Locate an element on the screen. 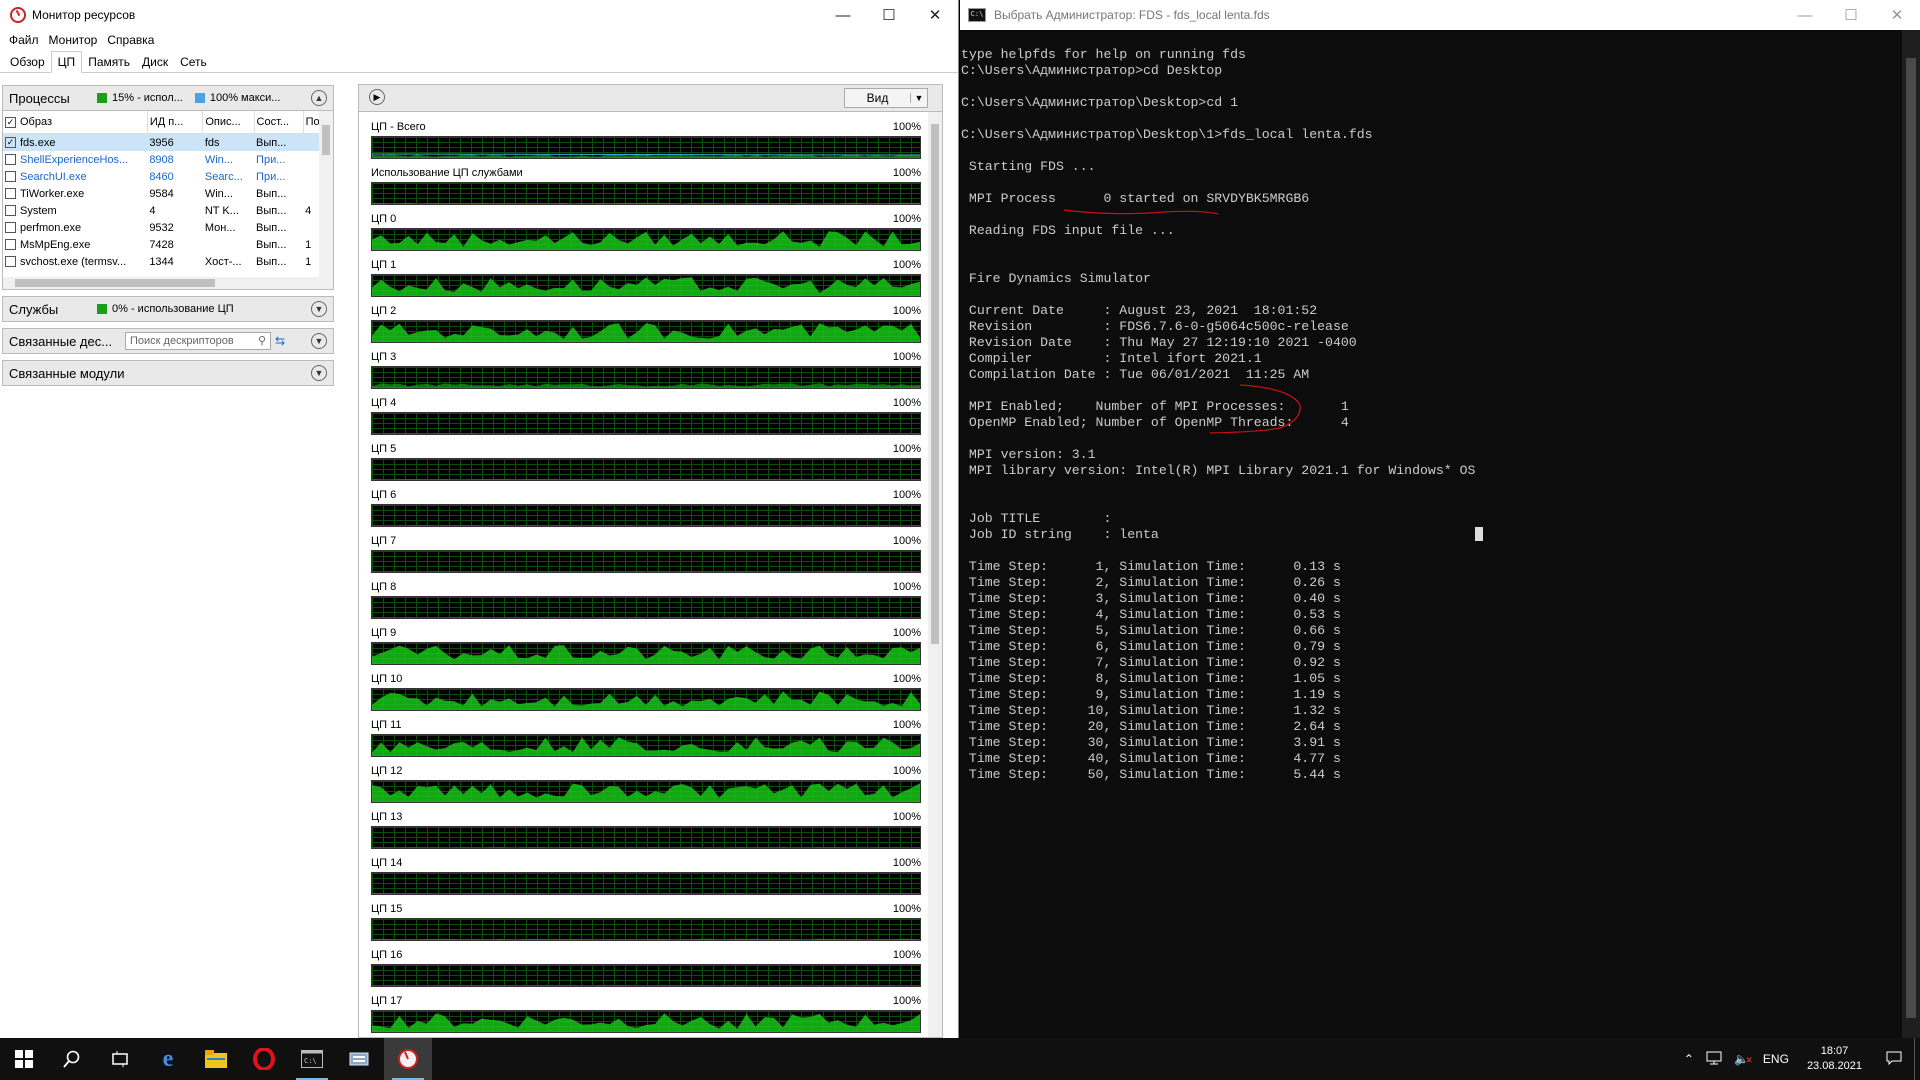 The width and height of the screenshot is (1920, 1080). collapse-chevron-up-icon: ▲ is located at coordinates (319, 98).